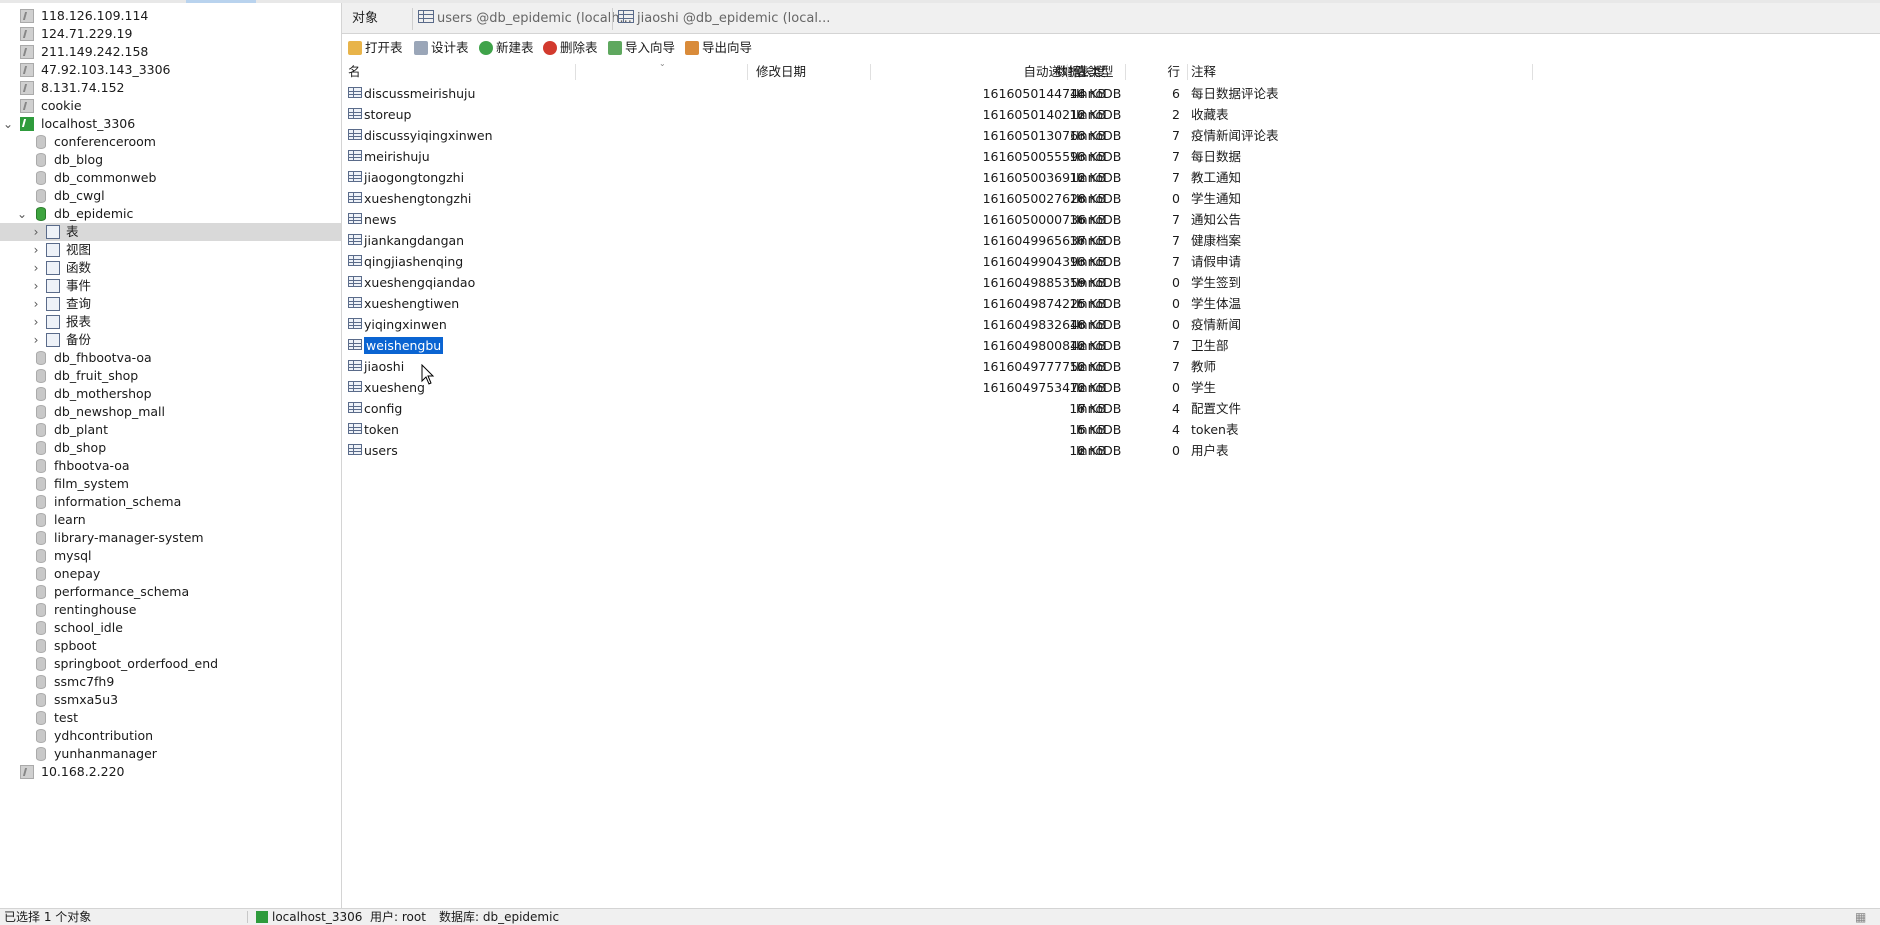  What do you see at coordinates (170, 52) in the screenshot?
I see `tree-item: 211.149.242.158` at bounding box center [170, 52].